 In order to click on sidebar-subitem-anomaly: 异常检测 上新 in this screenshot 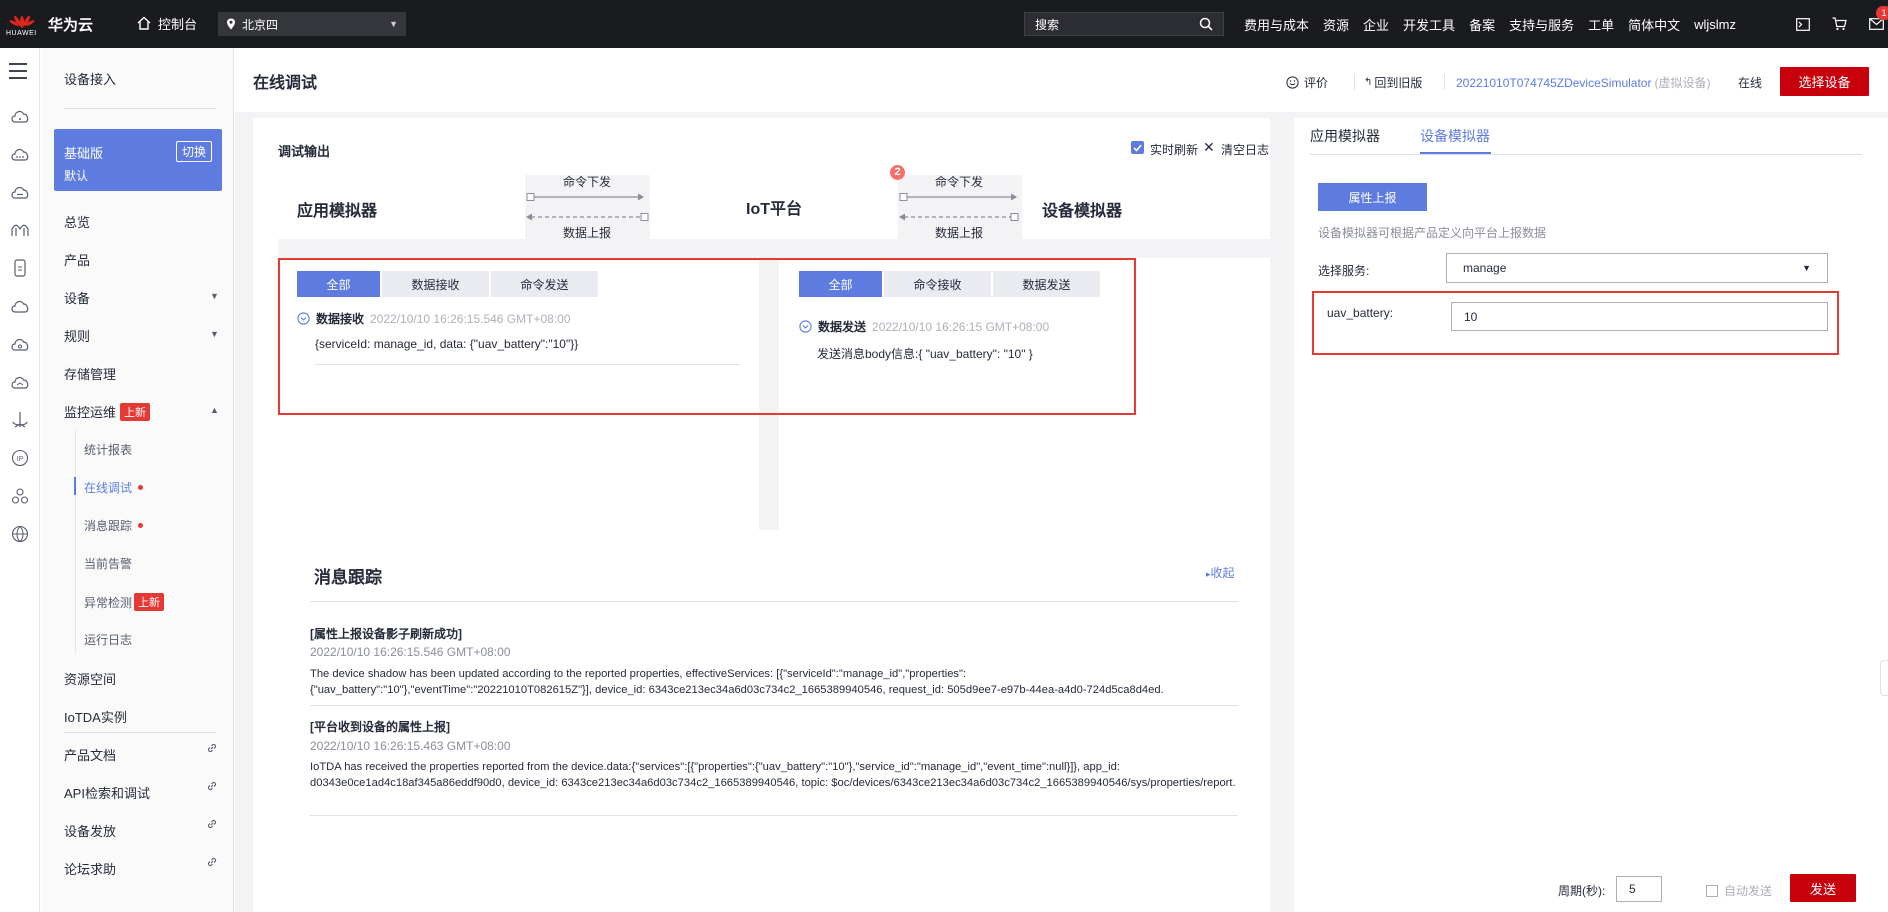, I will do `click(124, 602)`.